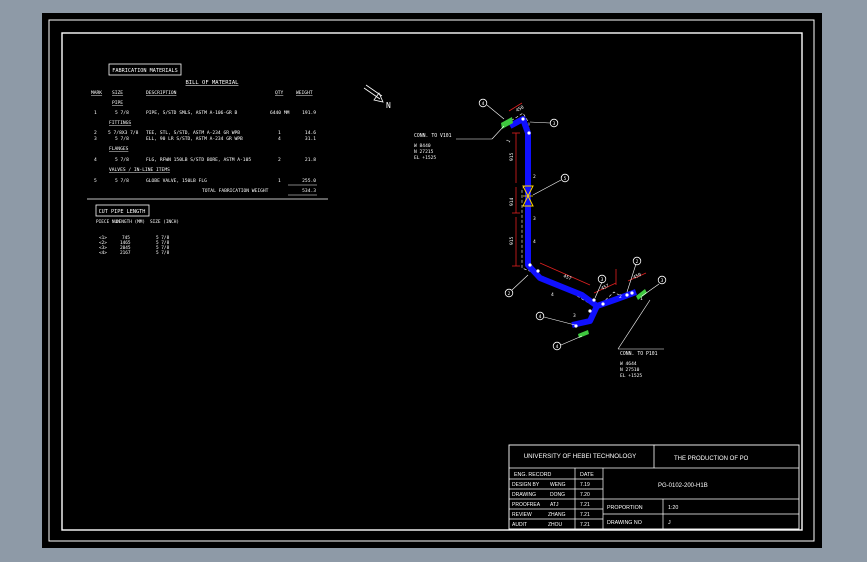  I want to click on bom-head-desc: DESCRIPTION, so click(161, 93).